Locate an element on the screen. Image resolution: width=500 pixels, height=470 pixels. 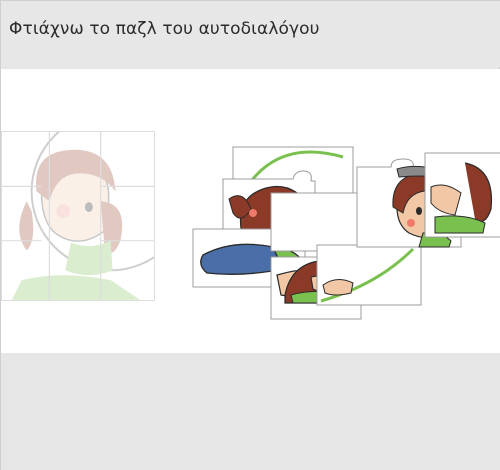
puzzle-piece-curve-bottom is located at coordinates (369, 275).